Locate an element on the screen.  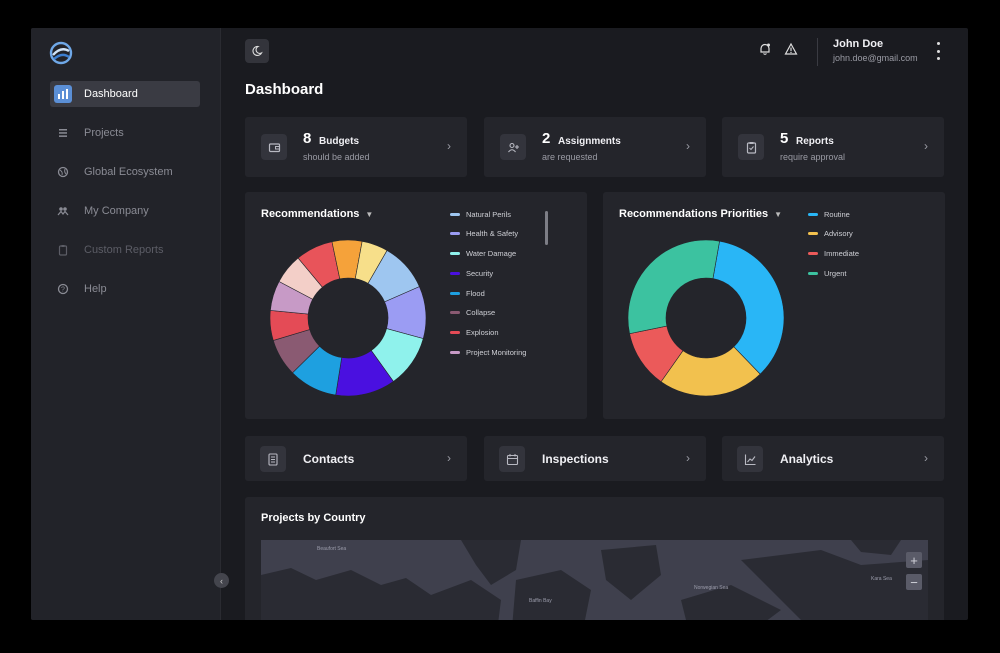
legend-item: Natural Perils is located at coordinates (488, 214).